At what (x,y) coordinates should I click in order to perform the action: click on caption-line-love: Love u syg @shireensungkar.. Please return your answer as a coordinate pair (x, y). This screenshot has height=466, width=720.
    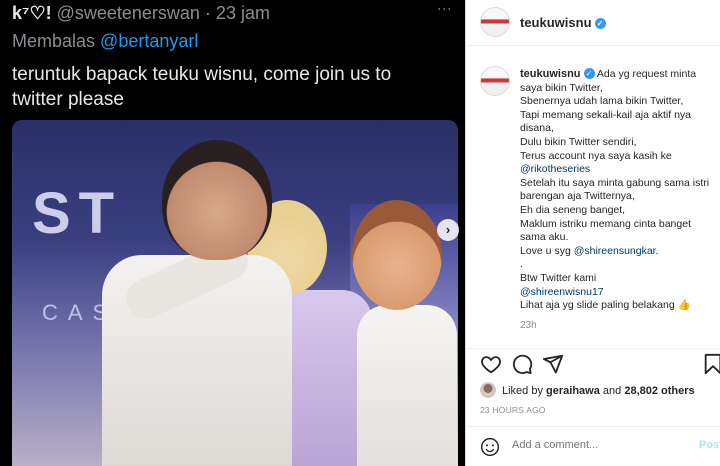
    Looking at the image, I should click on (615, 252).